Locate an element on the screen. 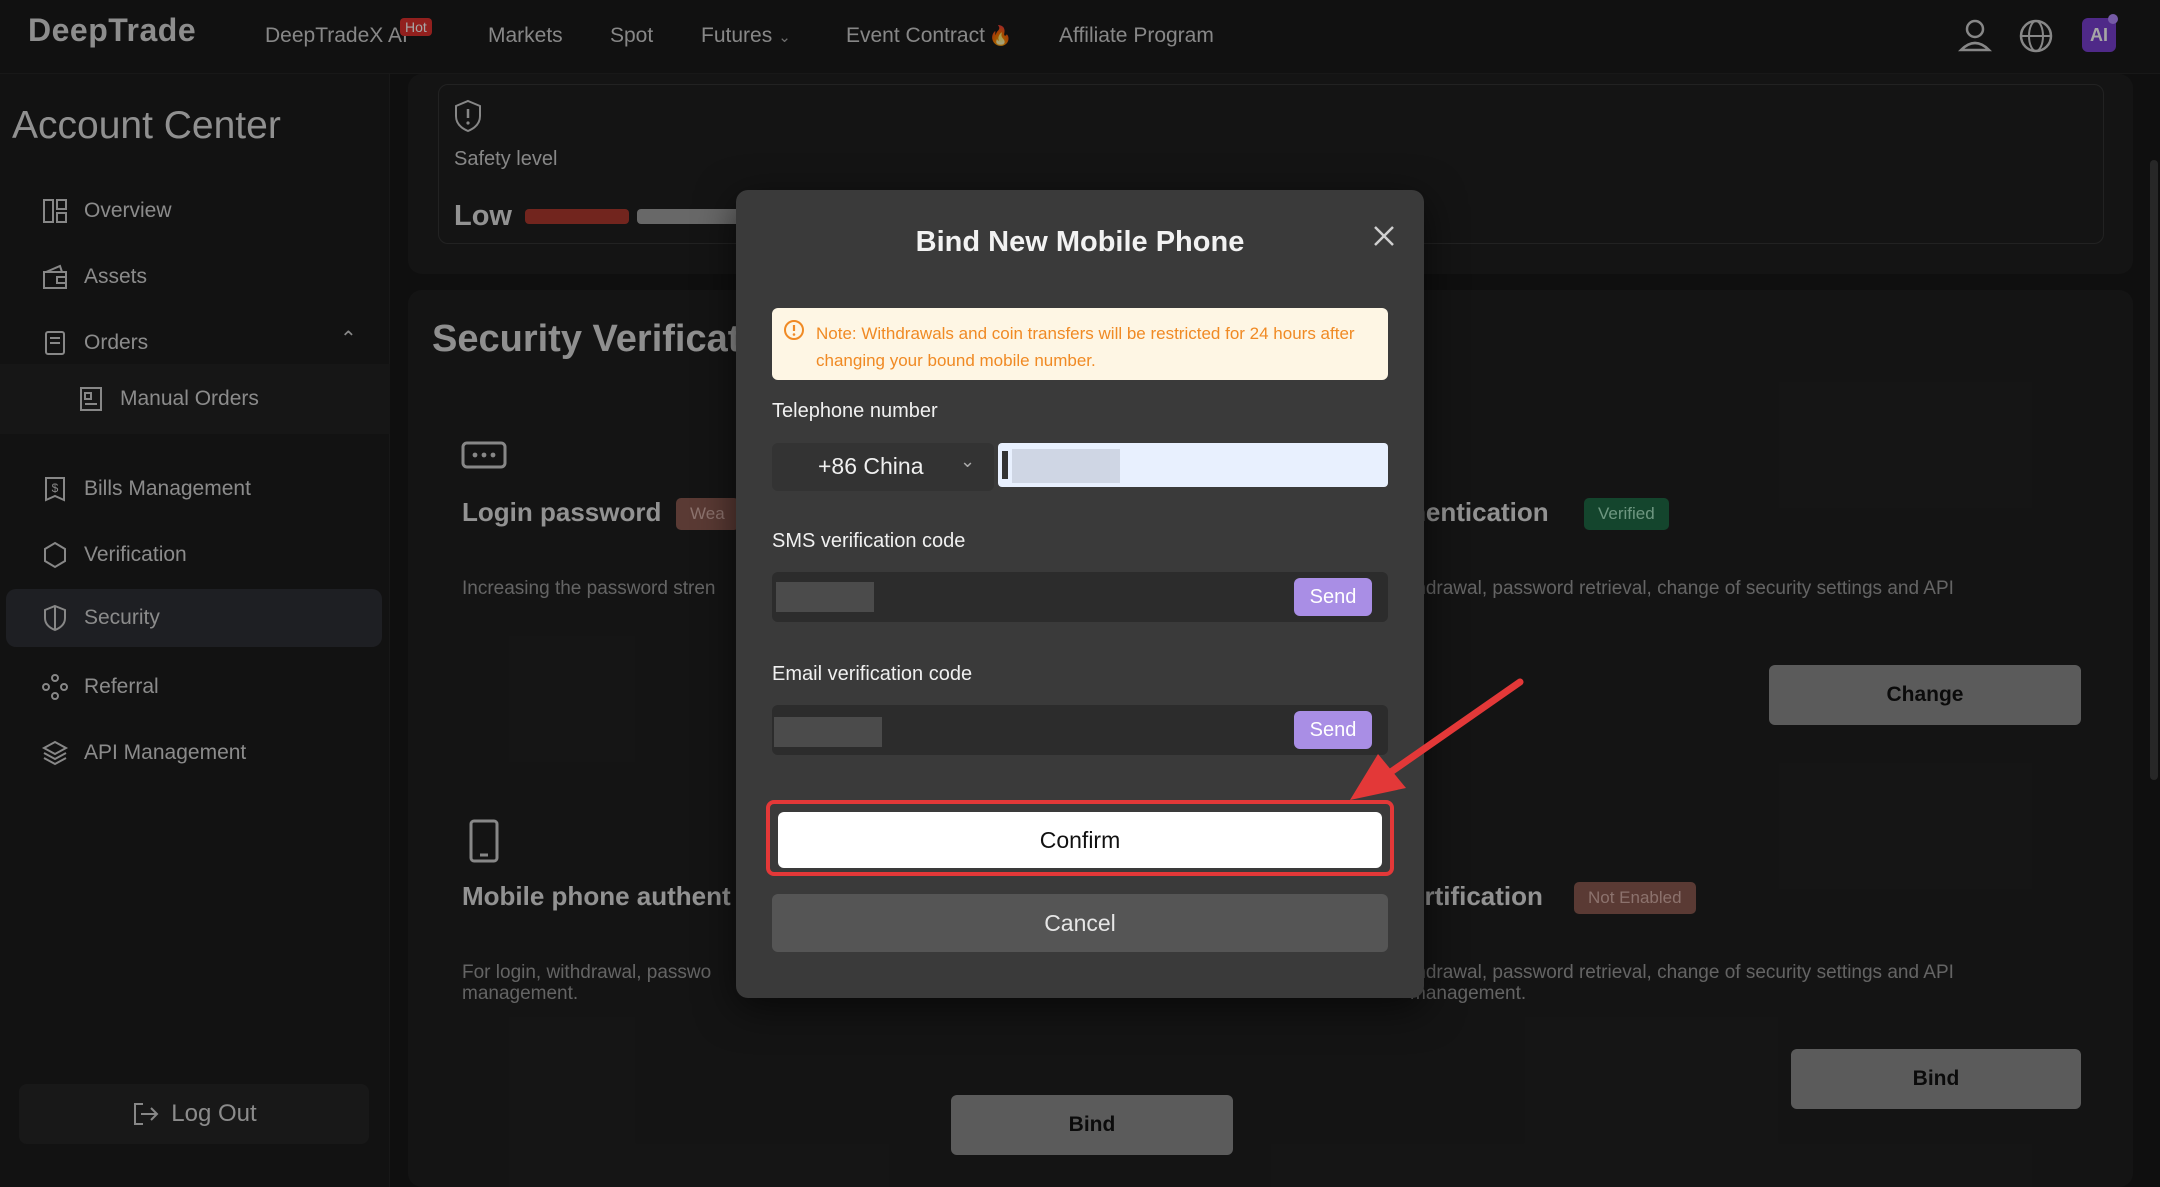 This screenshot has height=1187, width=2160. warning-icon is located at coordinates (794, 330).